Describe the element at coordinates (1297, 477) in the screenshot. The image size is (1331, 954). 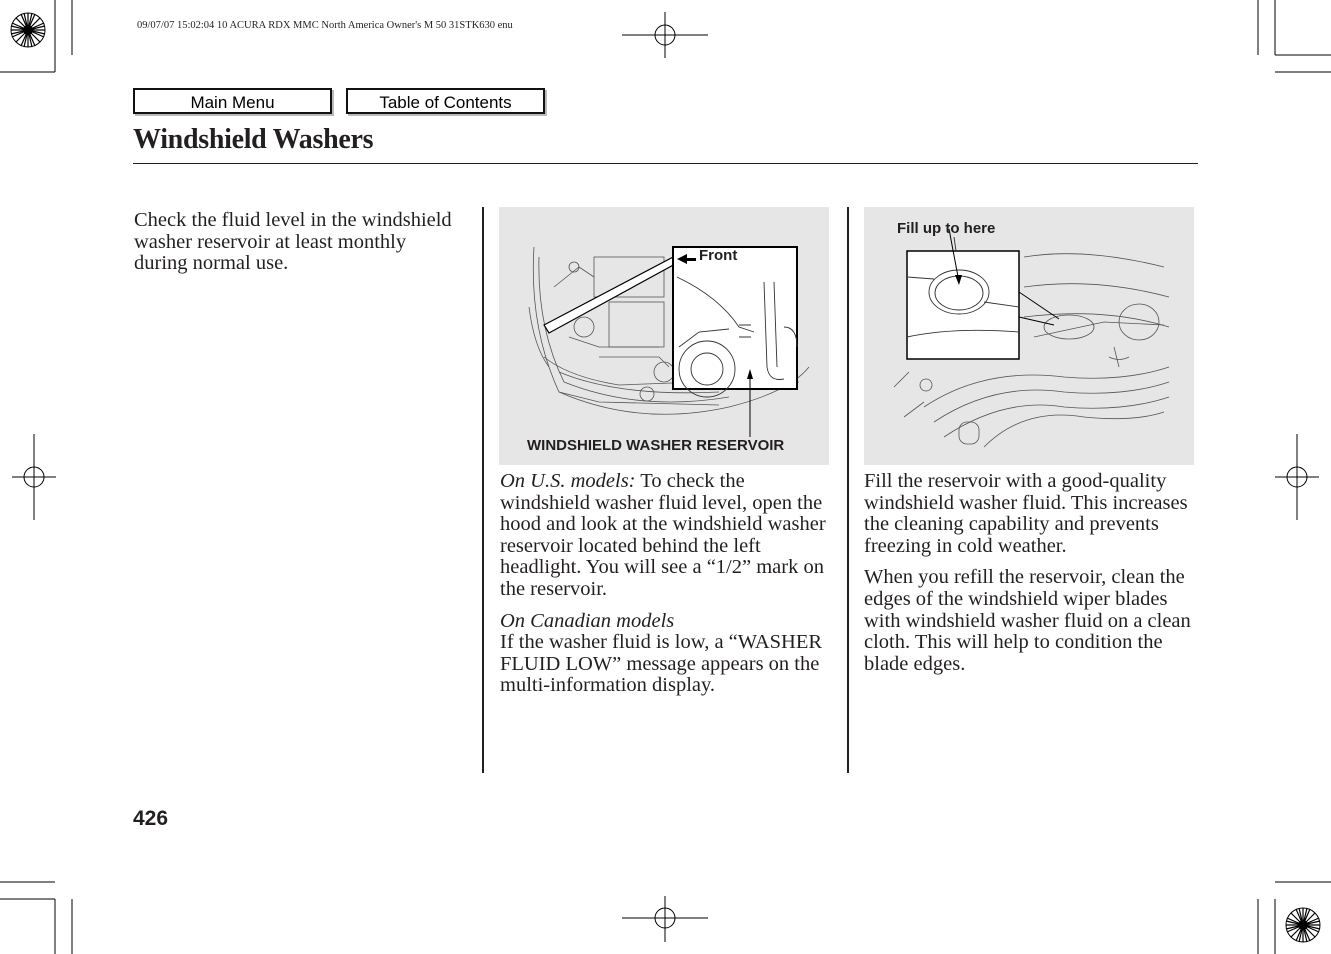
I see `crosshair-right` at that location.